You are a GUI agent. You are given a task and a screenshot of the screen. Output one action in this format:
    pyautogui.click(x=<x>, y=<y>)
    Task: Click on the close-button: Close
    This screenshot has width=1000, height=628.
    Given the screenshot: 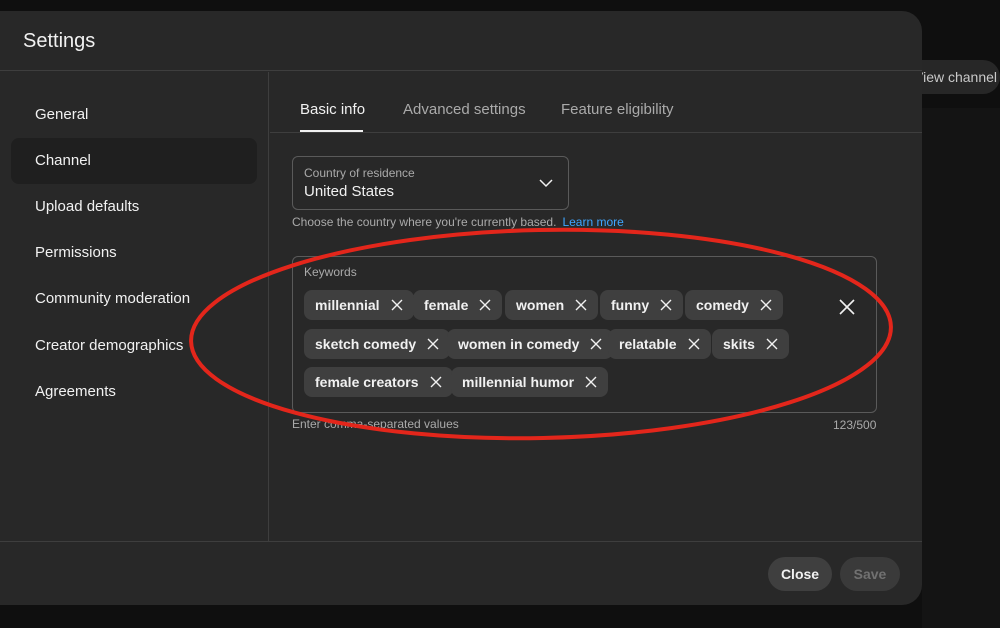 What is the action you would take?
    pyautogui.click(x=800, y=574)
    